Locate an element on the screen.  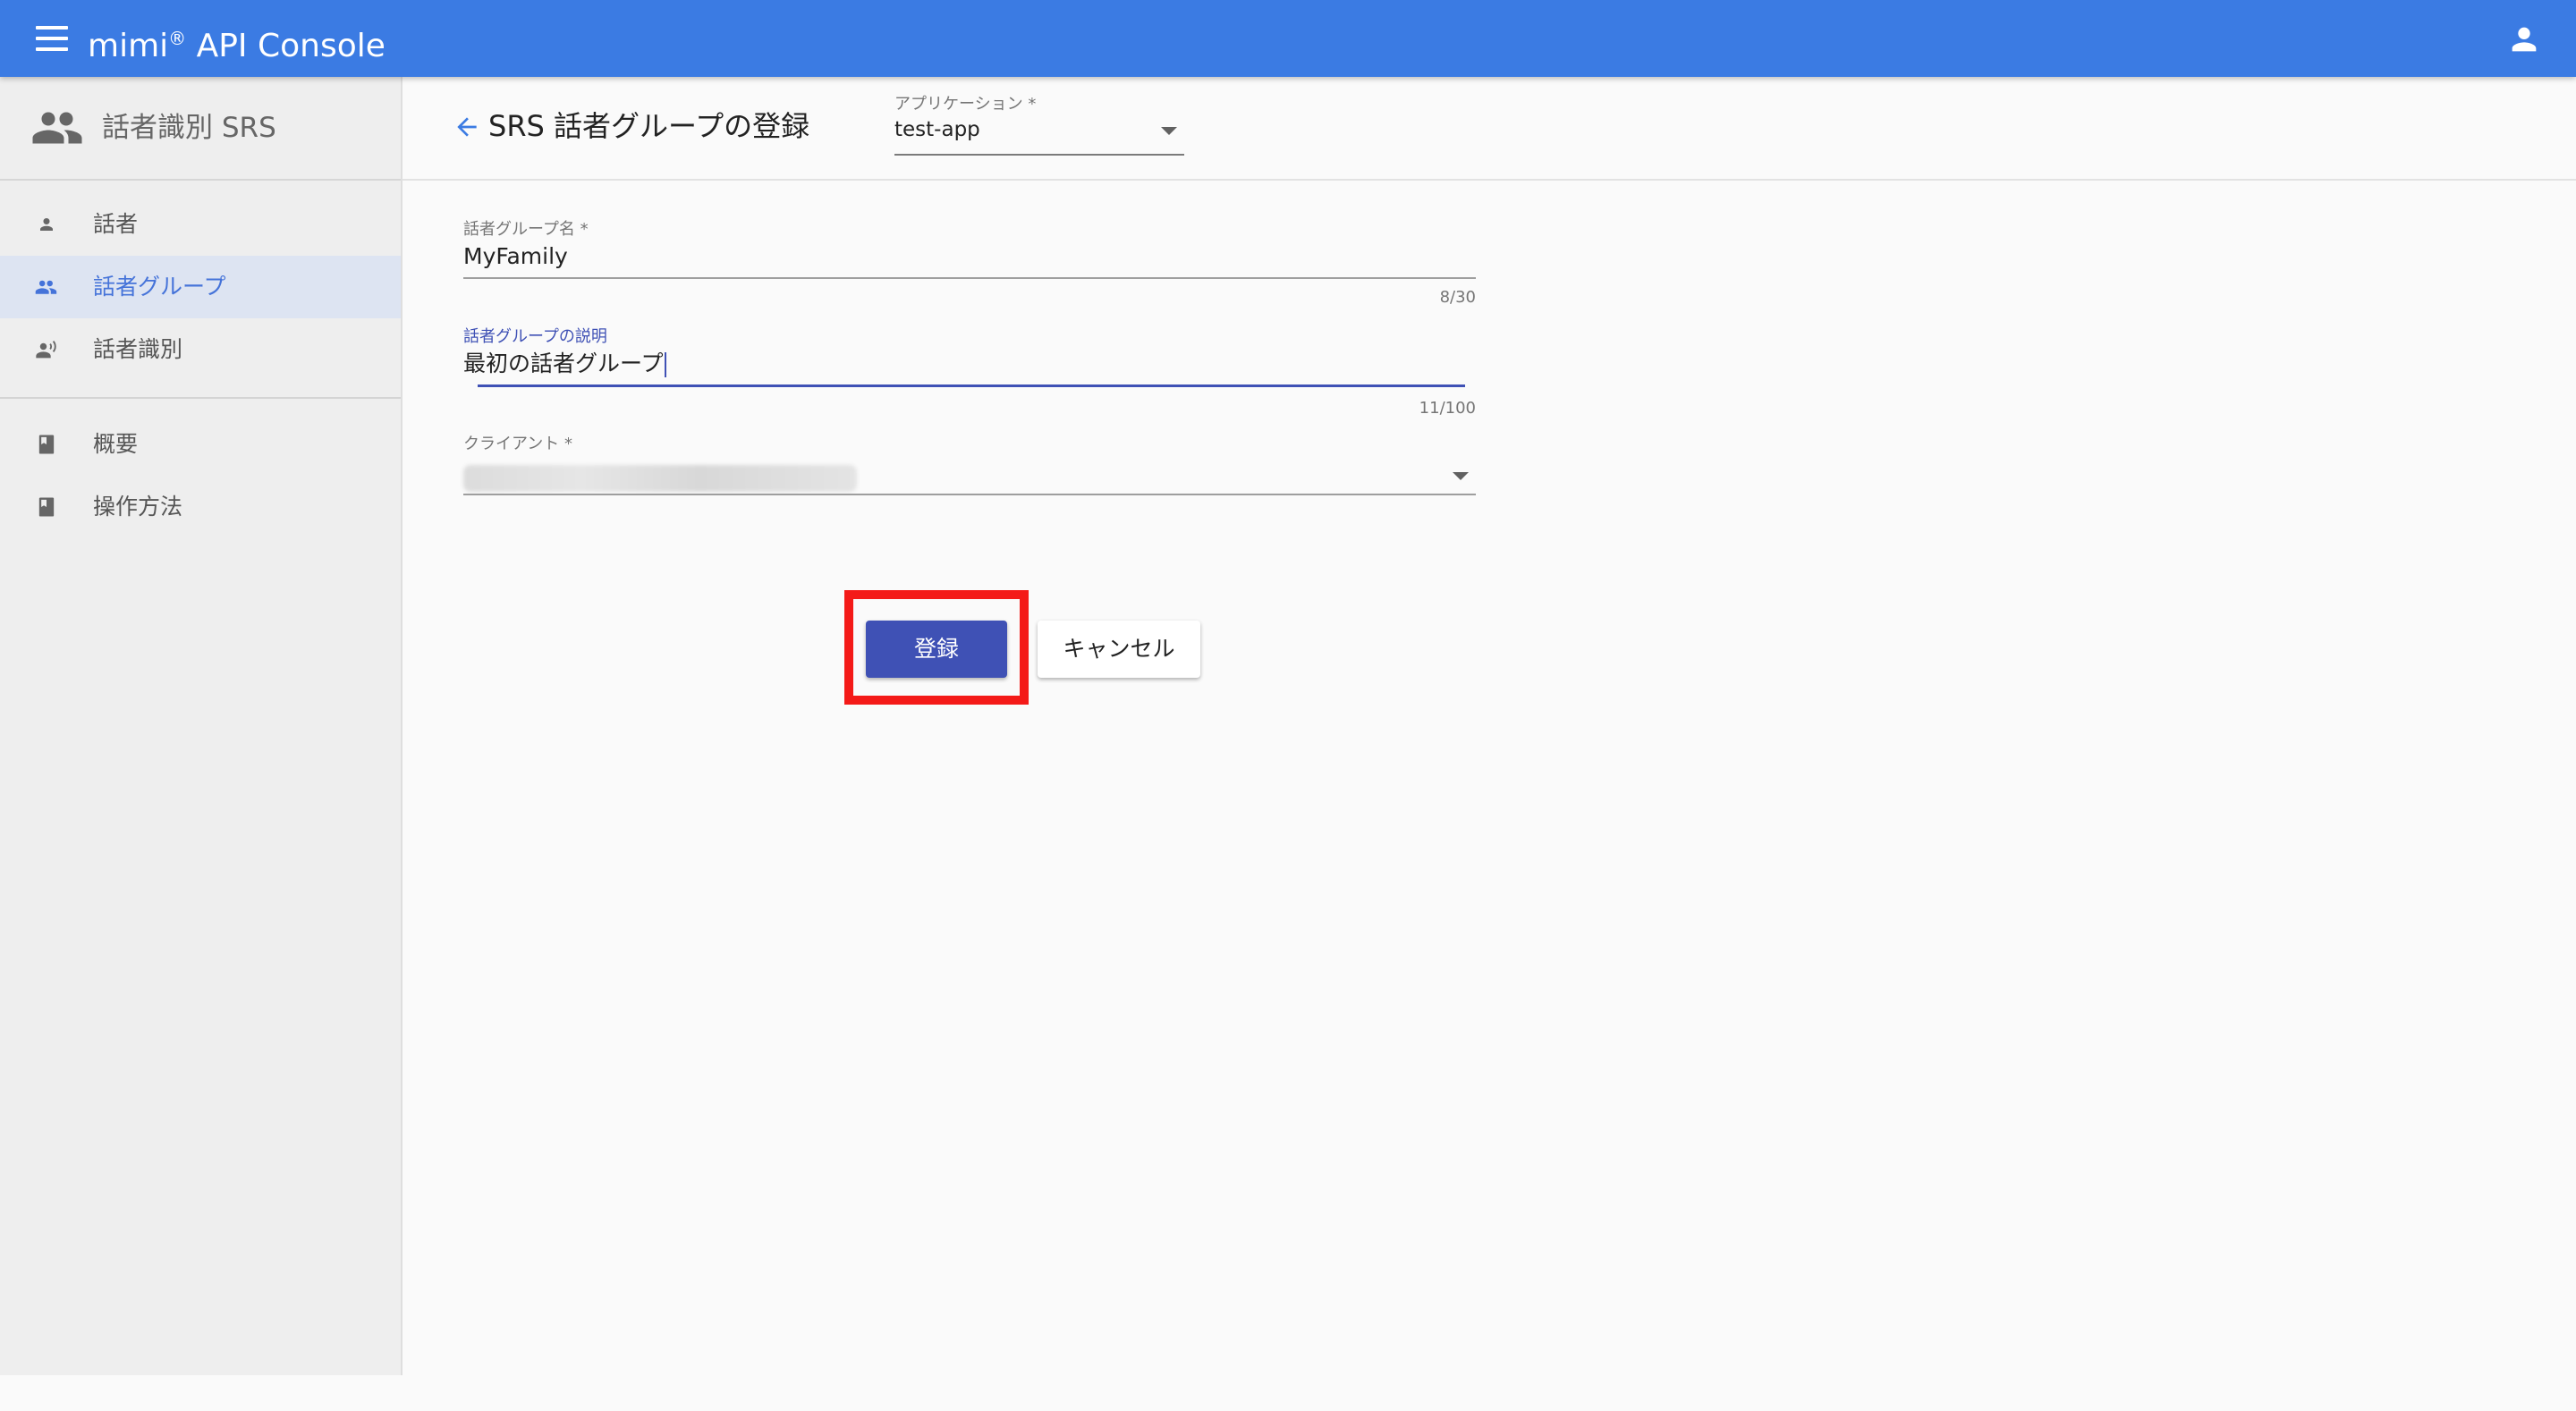
submit-button: 登録 is located at coordinates (936, 650).